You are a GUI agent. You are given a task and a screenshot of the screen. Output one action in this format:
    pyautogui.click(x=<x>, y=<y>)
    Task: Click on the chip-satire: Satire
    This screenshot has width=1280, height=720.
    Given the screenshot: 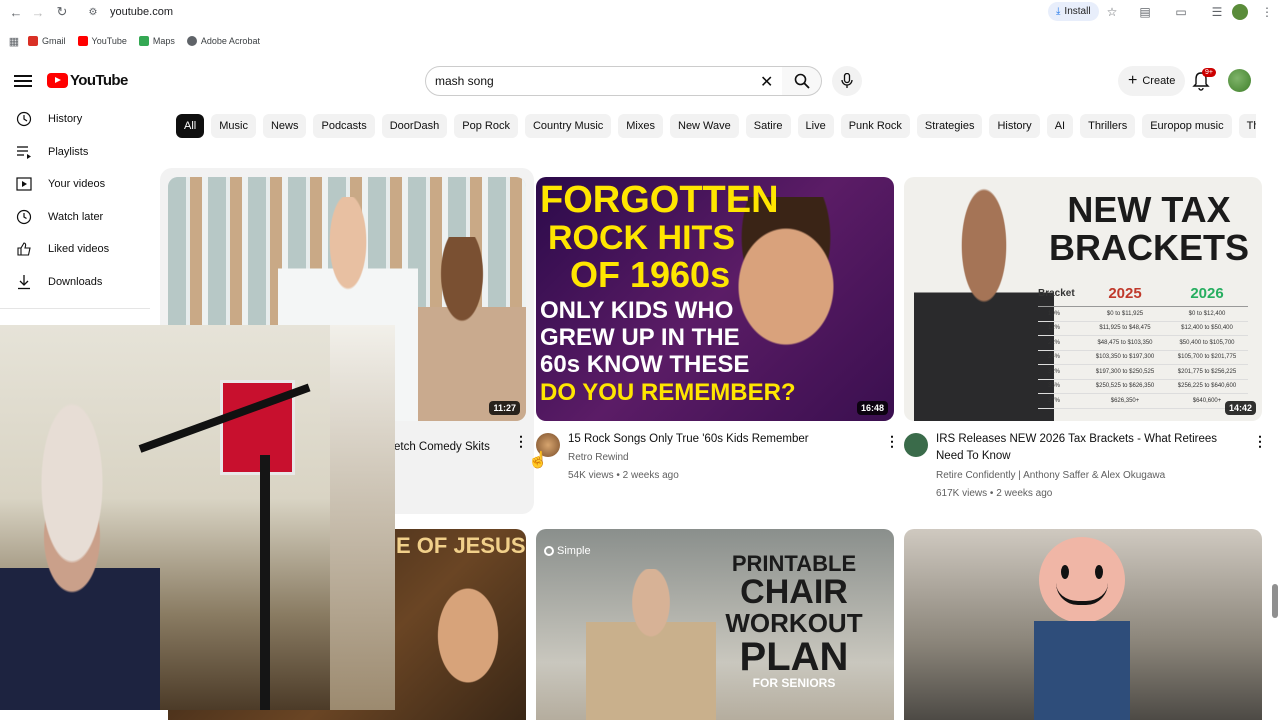 What is the action you would take?
    pyautogui.click(x=768, y=126)
    